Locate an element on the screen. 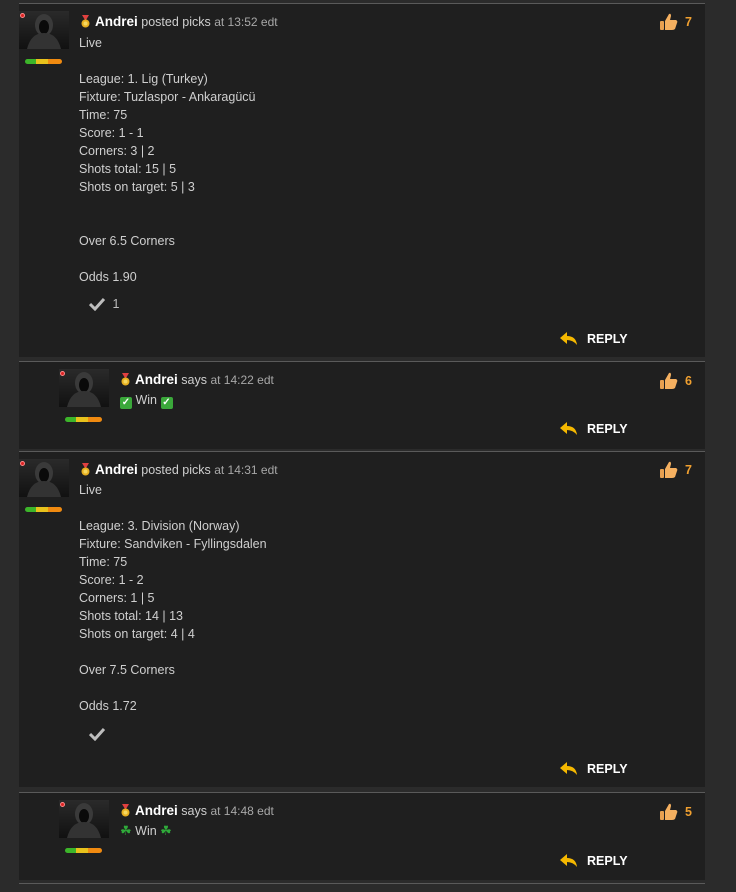  timestamp: at 13:52 edt is located at coordinates (245, 22).